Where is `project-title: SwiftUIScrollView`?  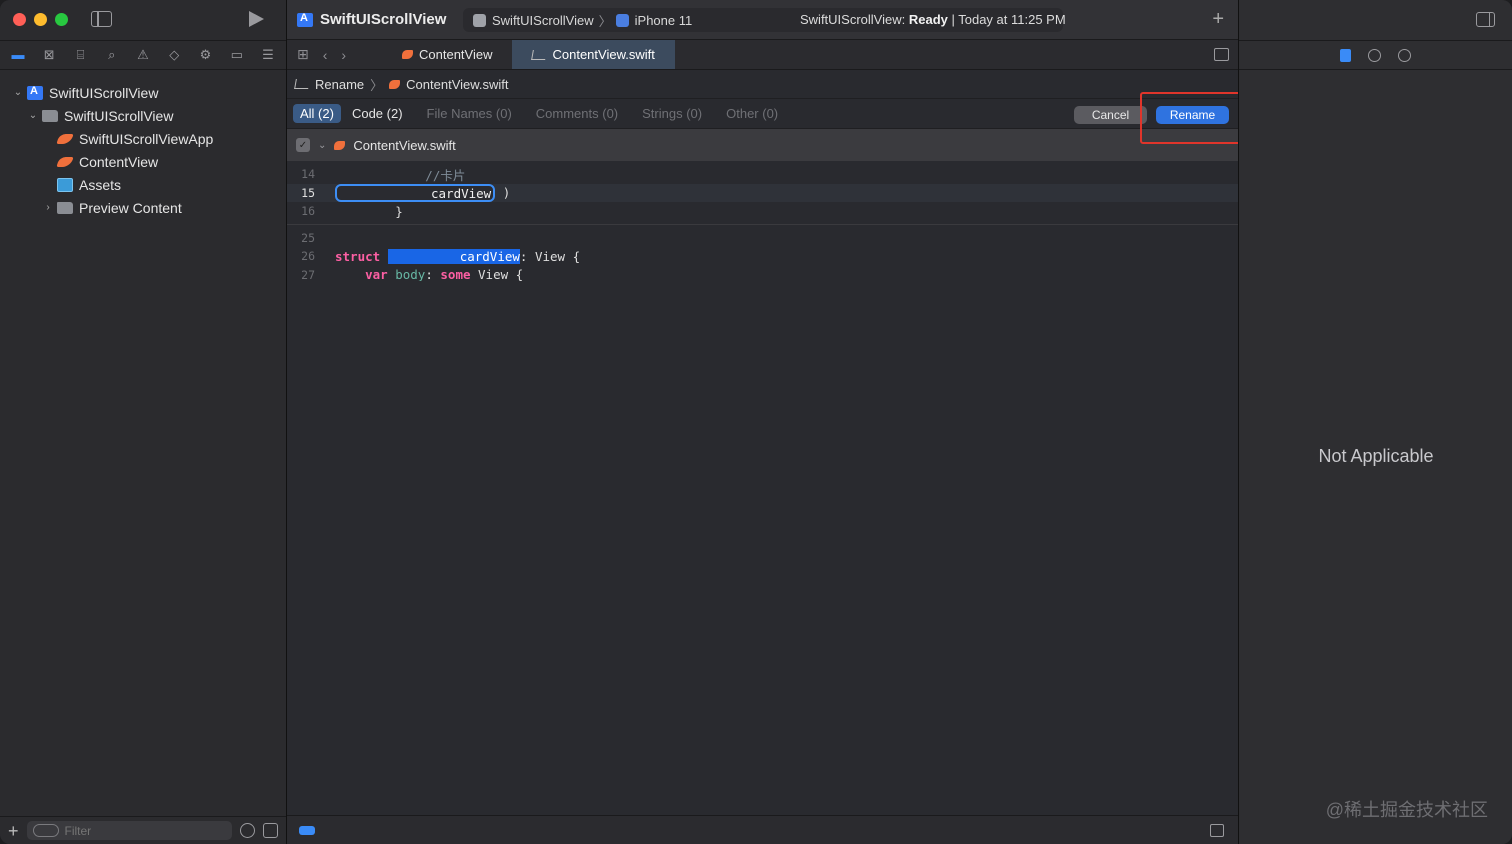
project-title: SwiftUIScrollView is located at coordinates (371, 19).